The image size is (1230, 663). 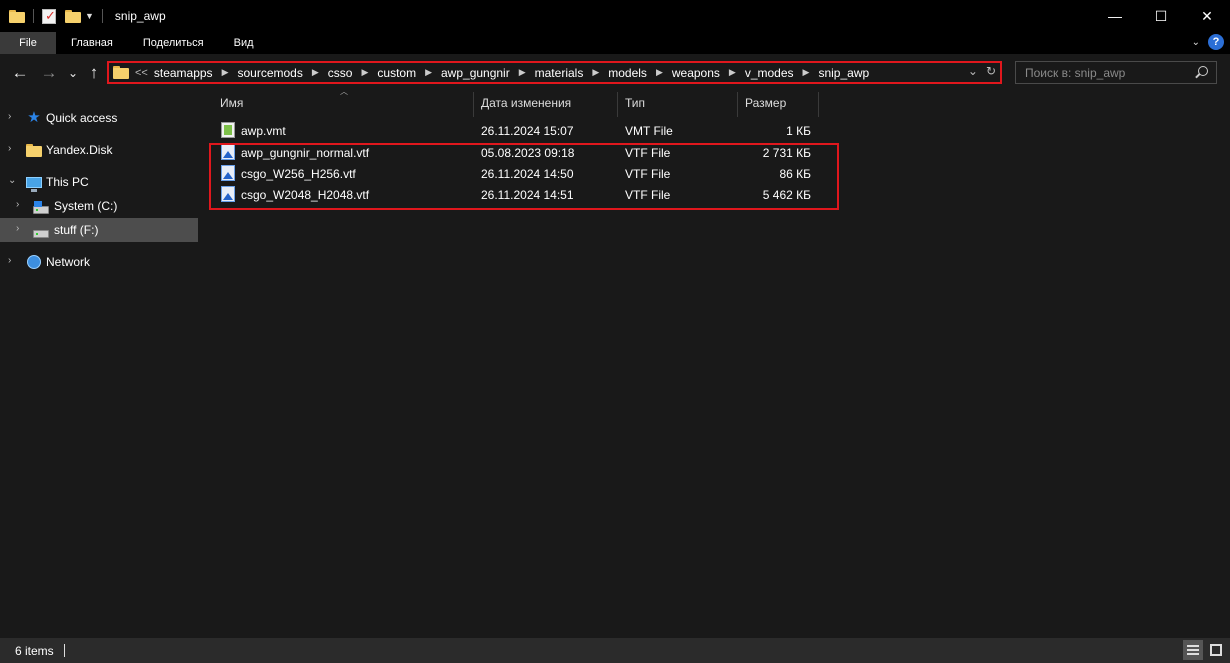 What do you see at coordinates (615, 43) in the screenshot?
I see `ribbon-tabs: File Главная Поделиться Вид ⌄ ?` at bounding box center [615, 43].